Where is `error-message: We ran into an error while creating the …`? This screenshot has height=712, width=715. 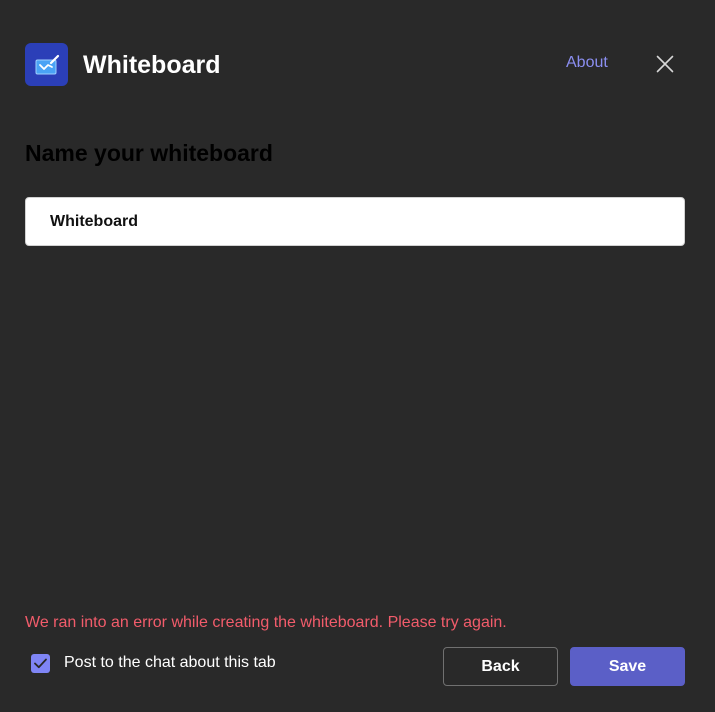 error-message: We ran into an error while creating the … is located at coordinates (266, 622).